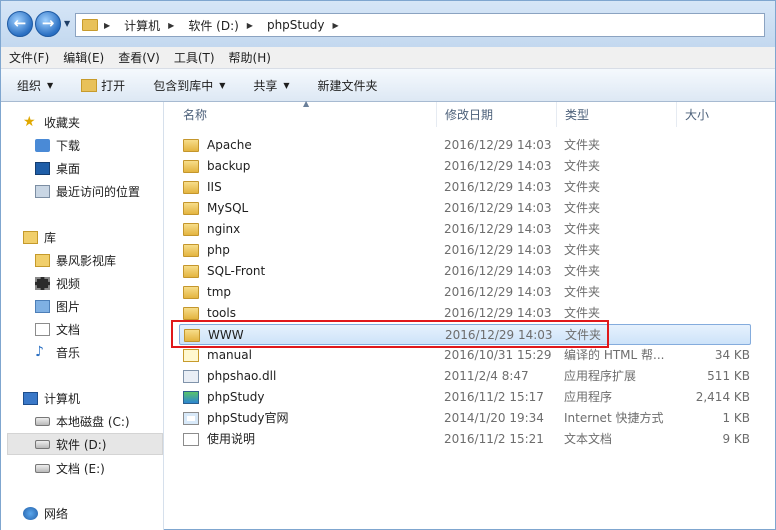 The width and height of the screenshot is (776, 530). I want to click on recent-pages-dropdown-icon: ▼, so click(67, 23).